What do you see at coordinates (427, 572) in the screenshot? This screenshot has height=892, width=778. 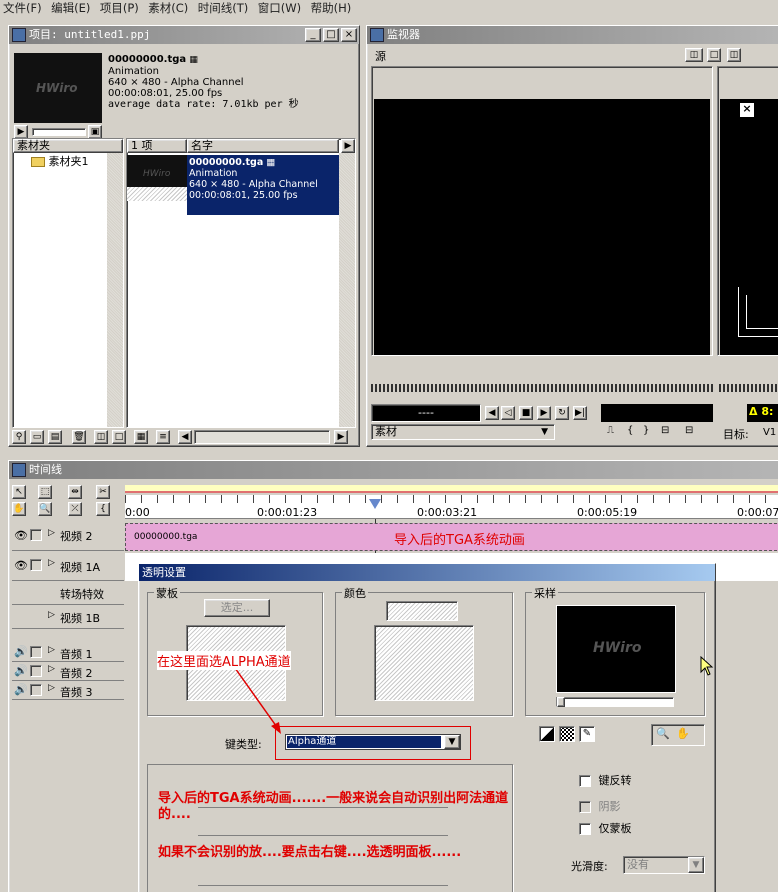 I see `dialog-titlebar: 透明设置` at bounding box center [427, 572].